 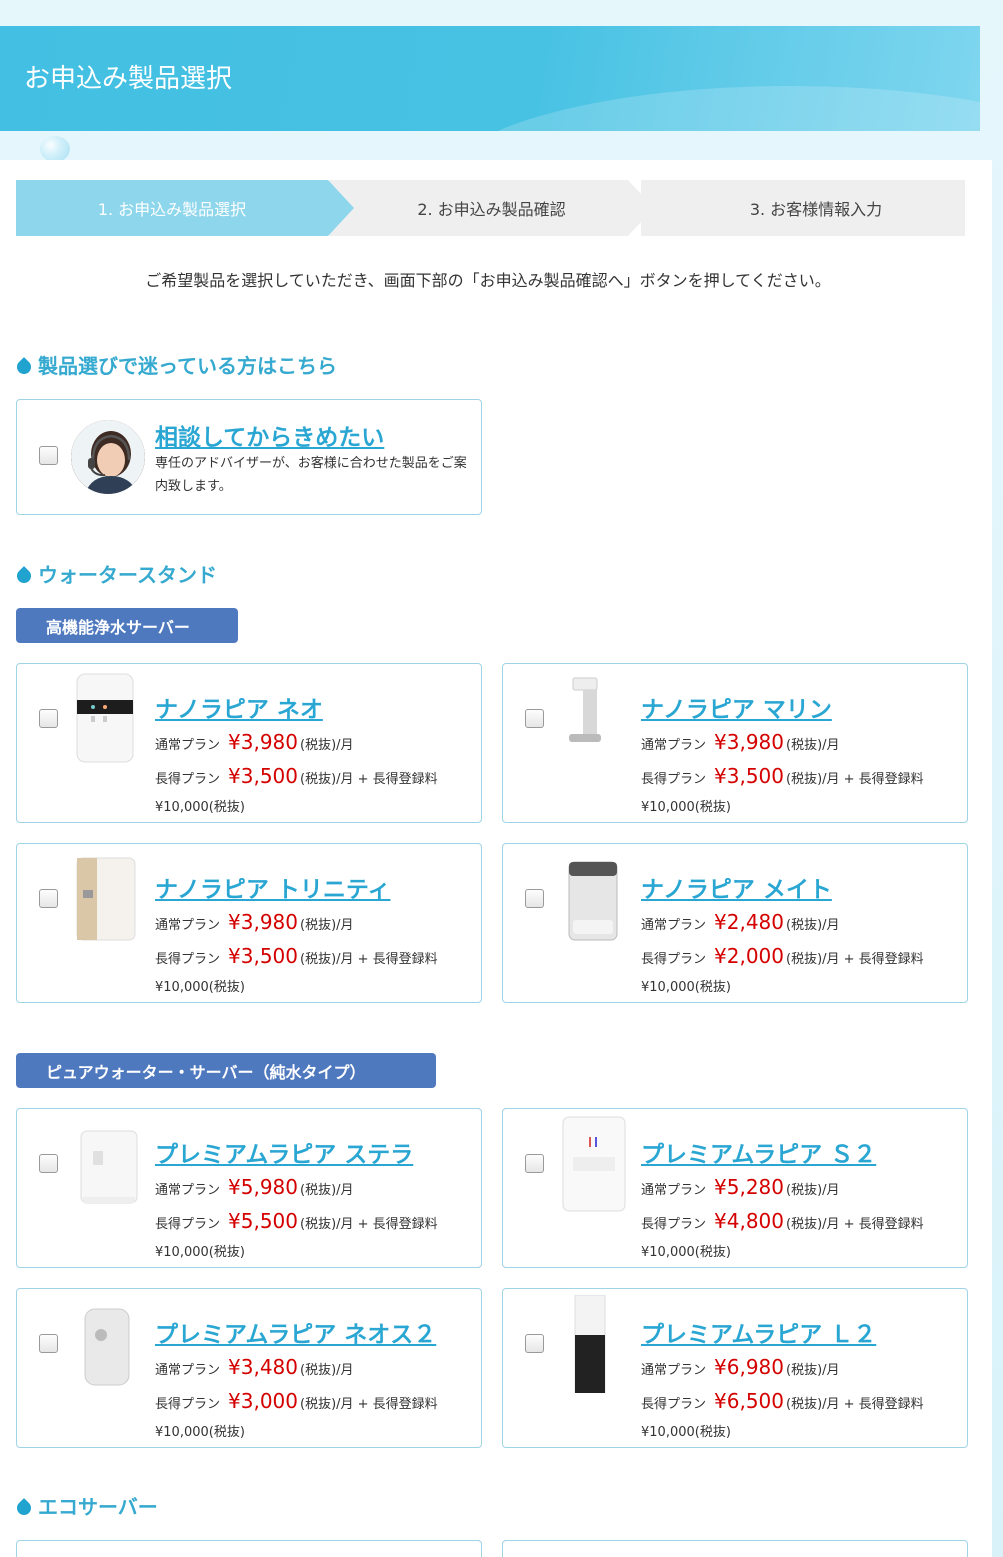 What do you see at coordinates (296, 1401) in the screenshot?
I see `long-plan-line: 長得プラン ¥3,000 (税抜)/月 + 長得登録料` at bounding box center [296, 1401].